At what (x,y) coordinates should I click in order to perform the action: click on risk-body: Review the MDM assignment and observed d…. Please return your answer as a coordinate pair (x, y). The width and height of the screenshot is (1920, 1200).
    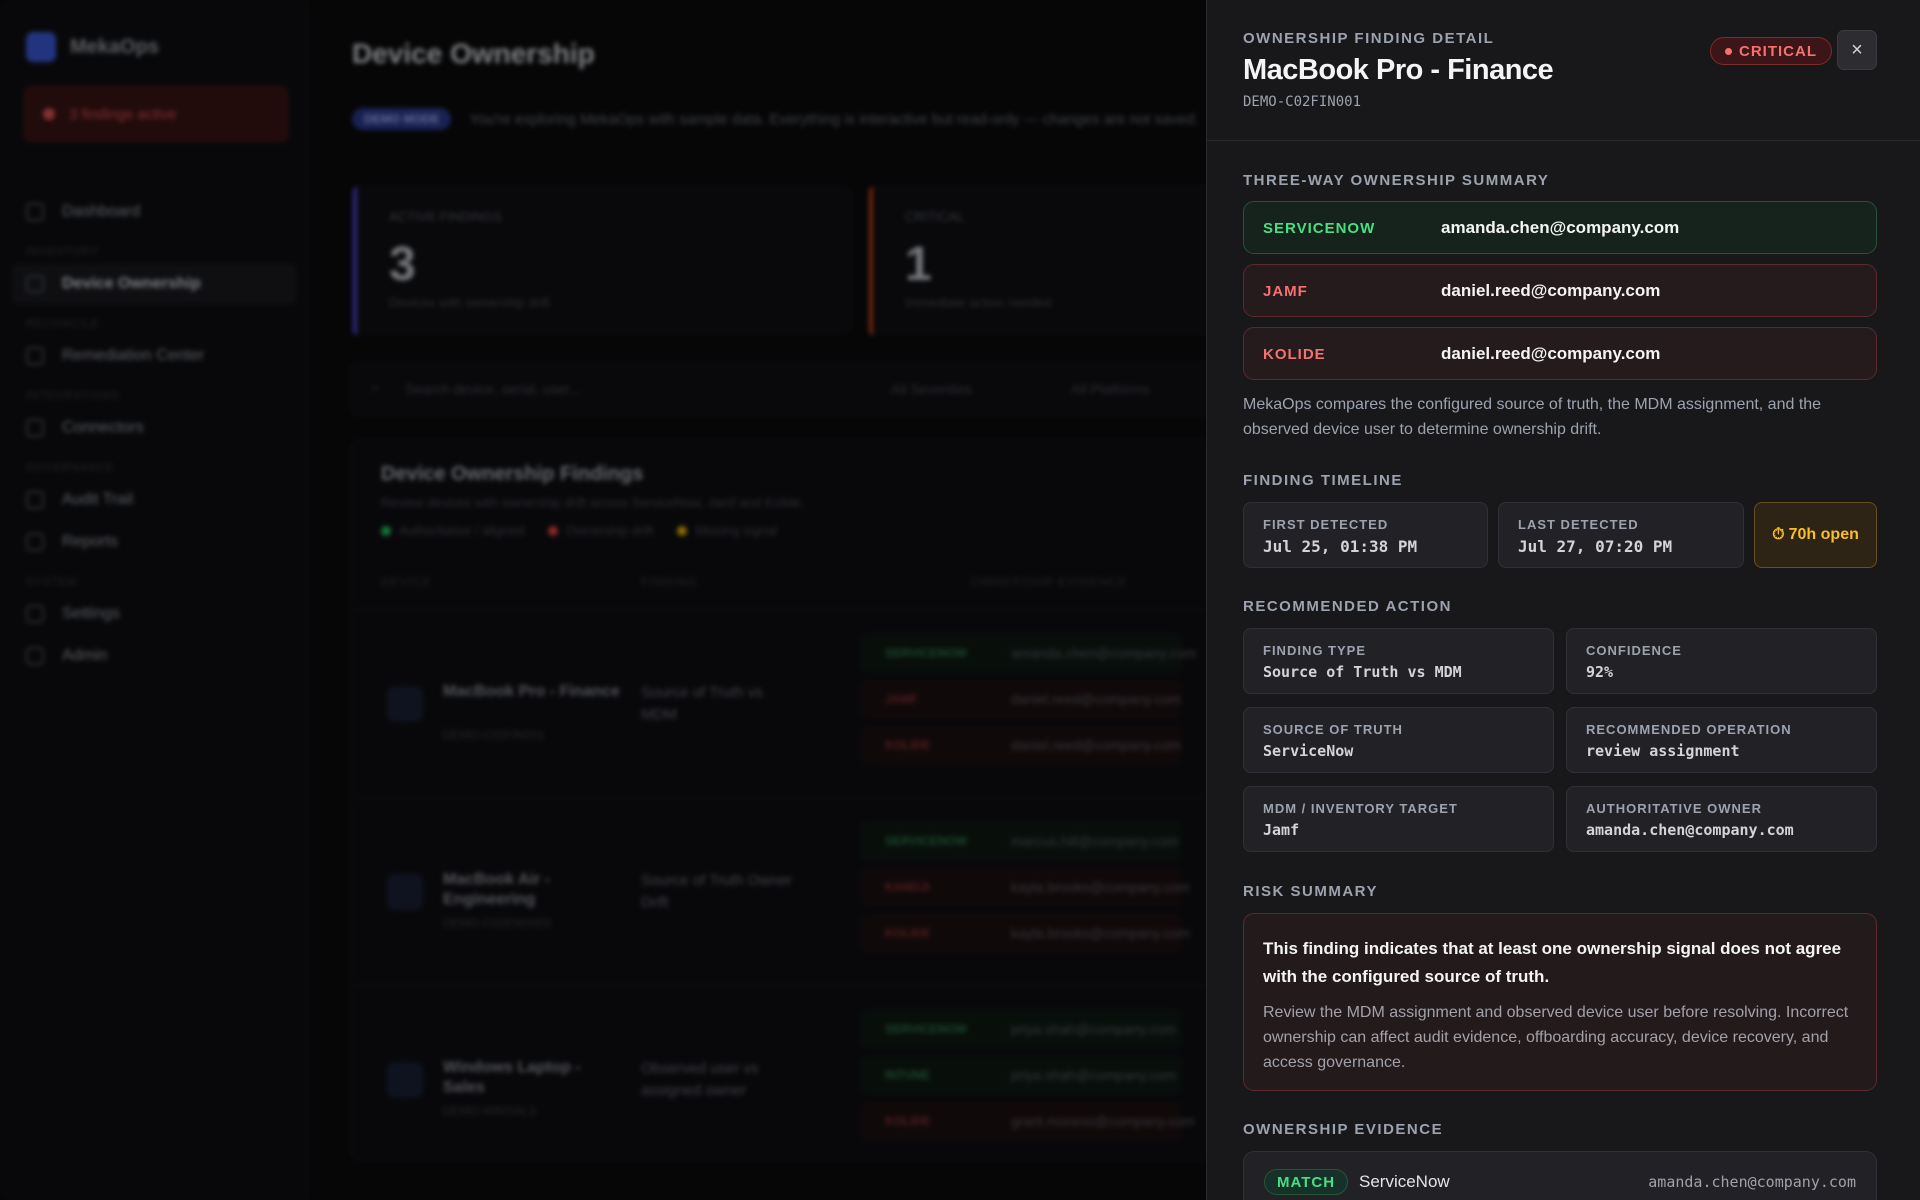
    Looking at the image, I should click on (1556, 1037).